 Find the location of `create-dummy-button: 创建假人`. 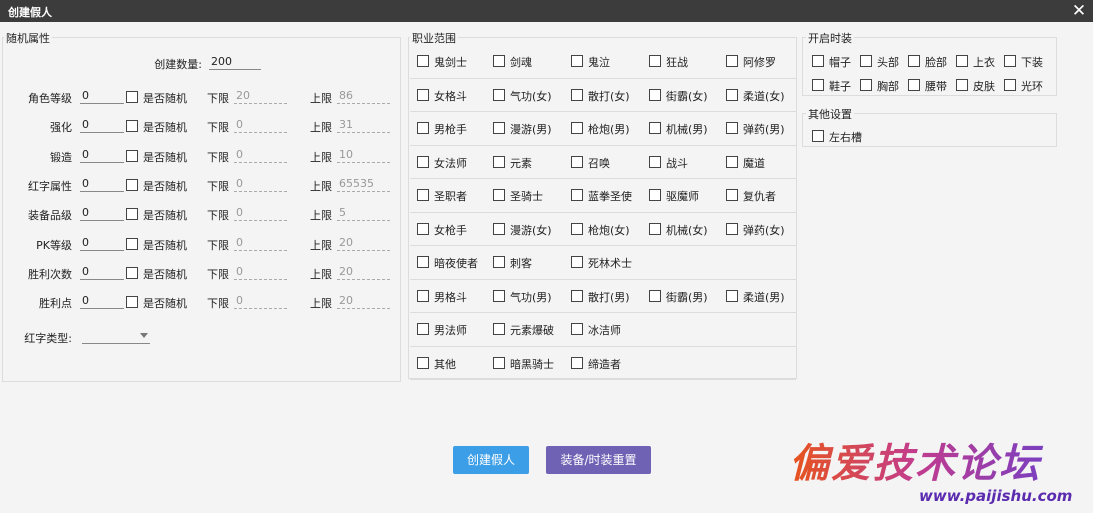

create-dummy-button: 创建假人 is located at coordinates (491, 460).